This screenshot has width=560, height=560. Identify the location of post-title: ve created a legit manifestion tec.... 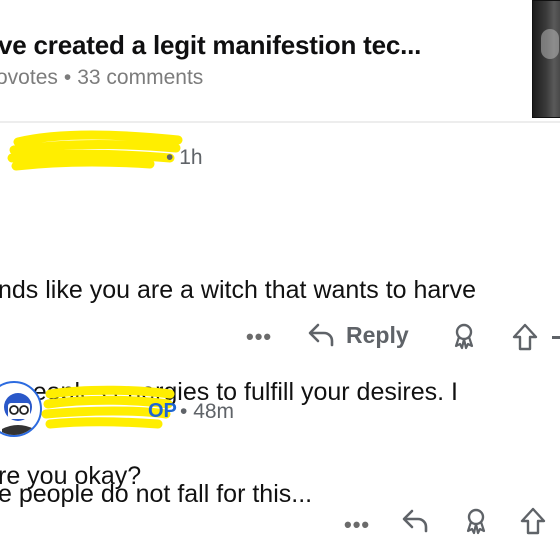
(210, 45).